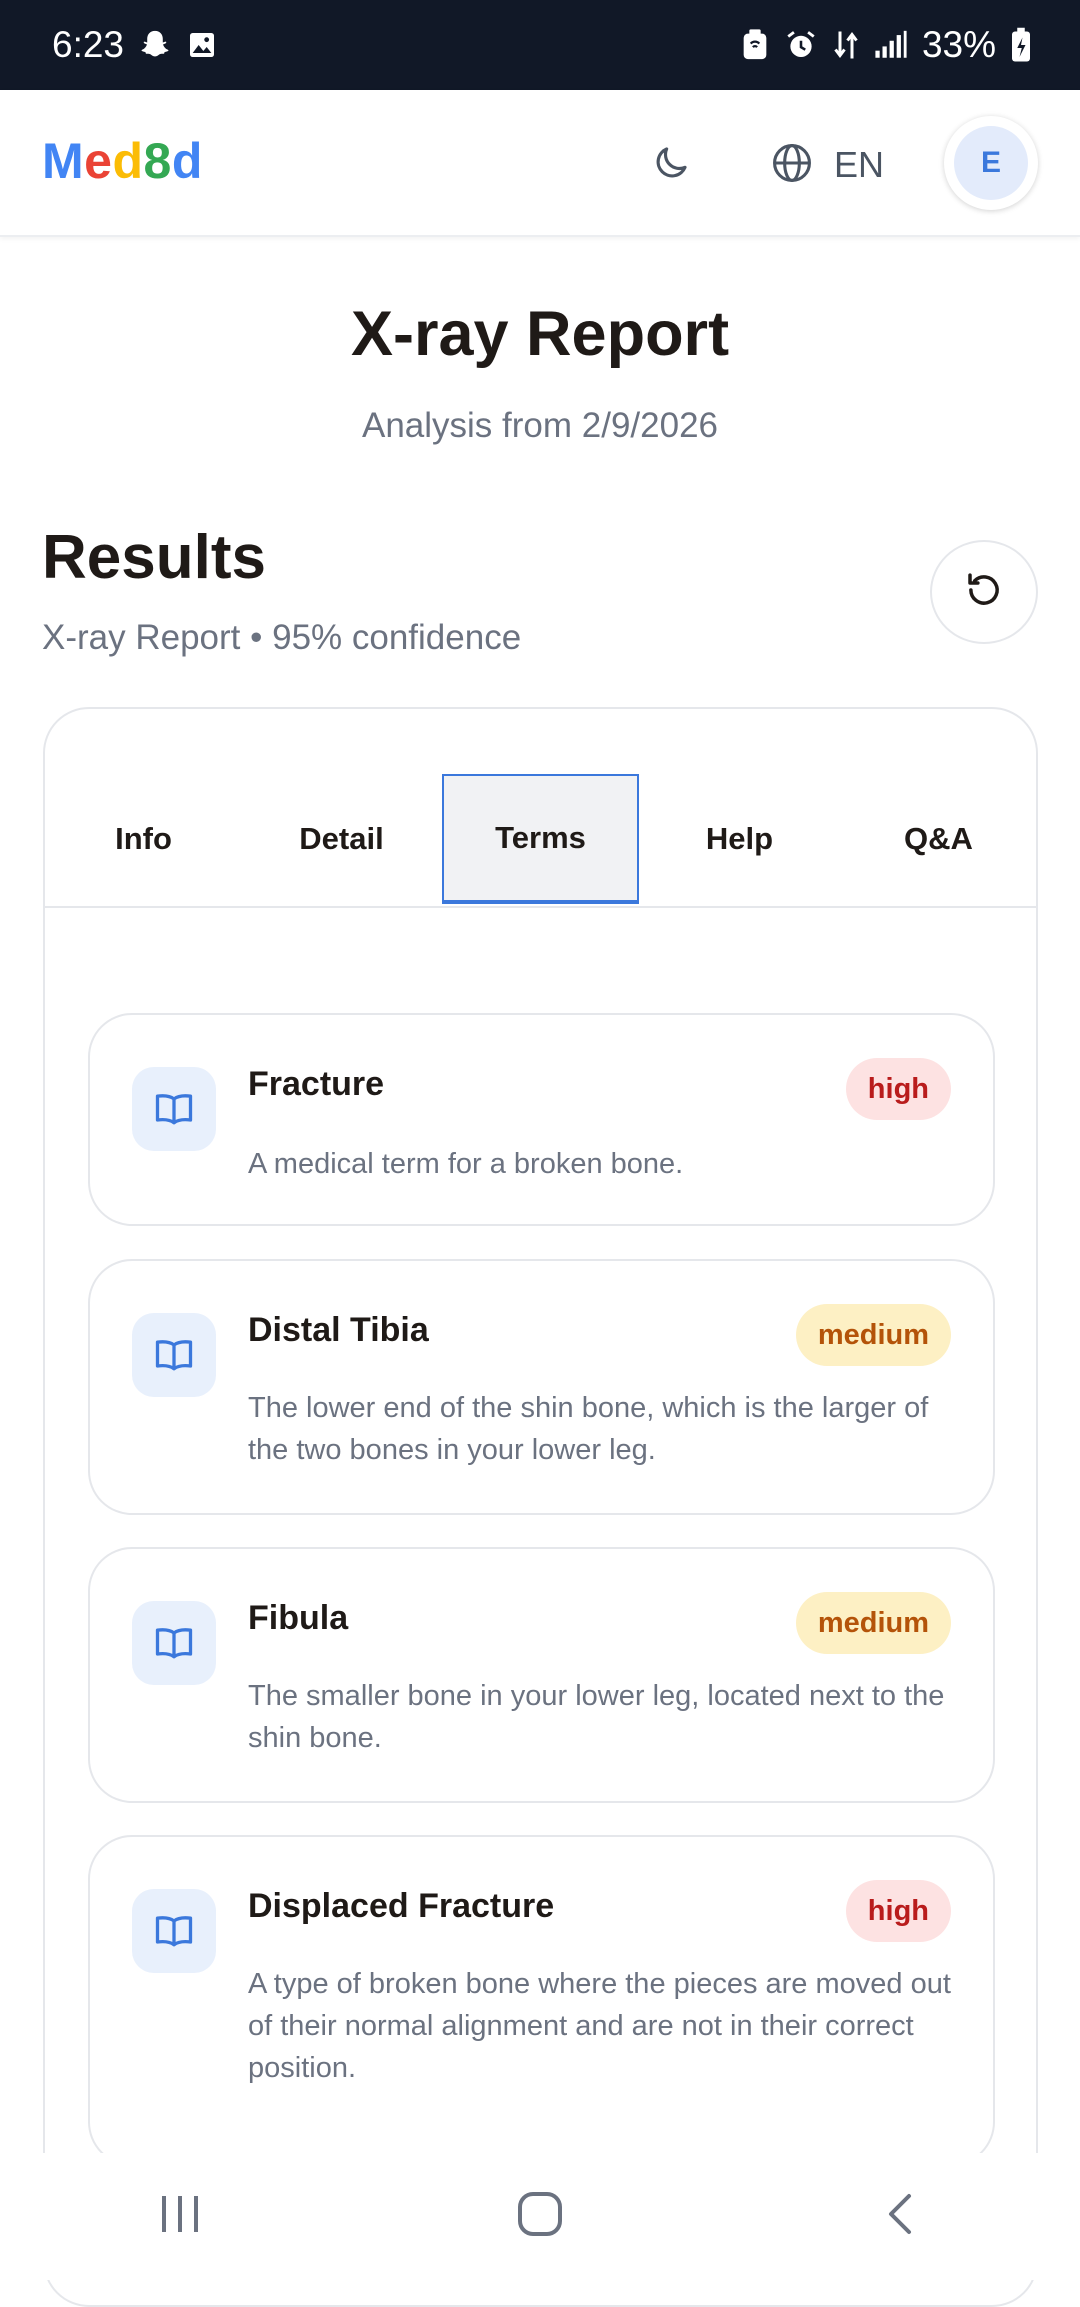  Describe the element at coordinates (341, 839) in the screenshot. I see `tab-detail: Detail` at that location.